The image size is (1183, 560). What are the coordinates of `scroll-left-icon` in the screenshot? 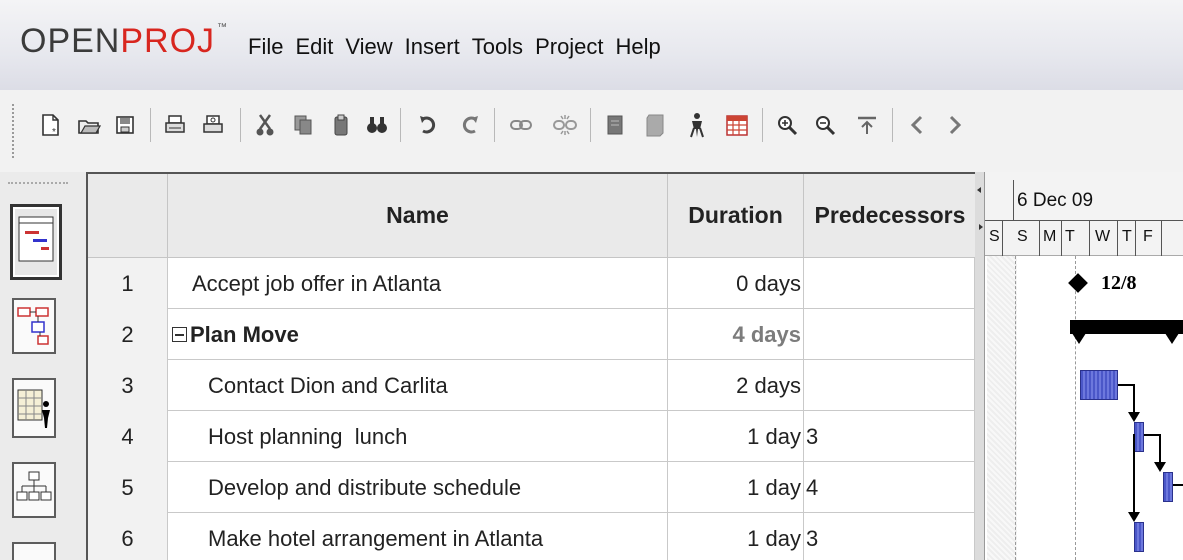 It's located at (917, 125).